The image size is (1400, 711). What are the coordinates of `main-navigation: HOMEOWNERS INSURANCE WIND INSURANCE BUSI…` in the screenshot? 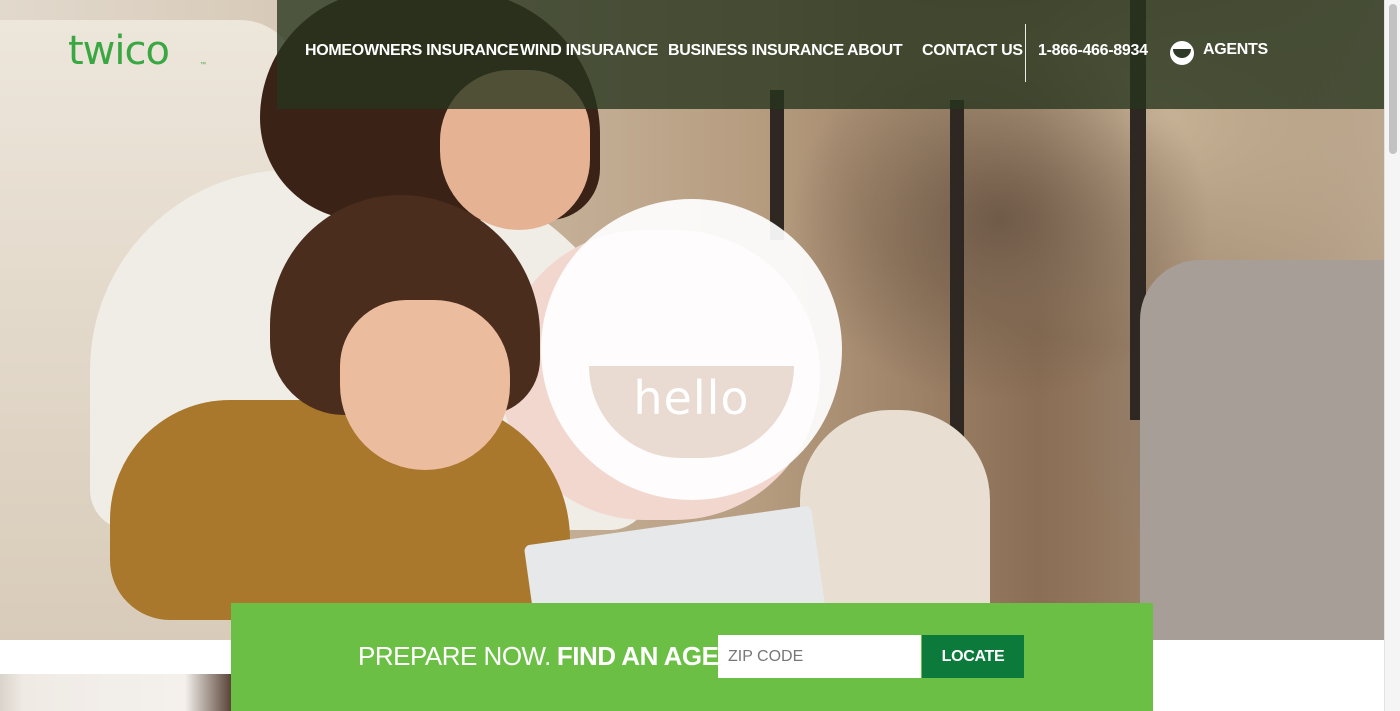 It's located at (830, 54).